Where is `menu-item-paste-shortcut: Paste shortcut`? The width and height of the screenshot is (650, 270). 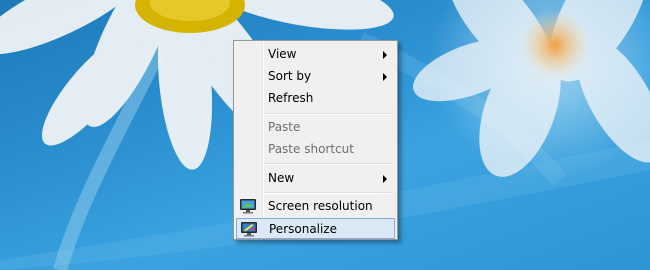 menu-item-paste-shortcut: Paste shortcut is located at coordinates (315, 149).